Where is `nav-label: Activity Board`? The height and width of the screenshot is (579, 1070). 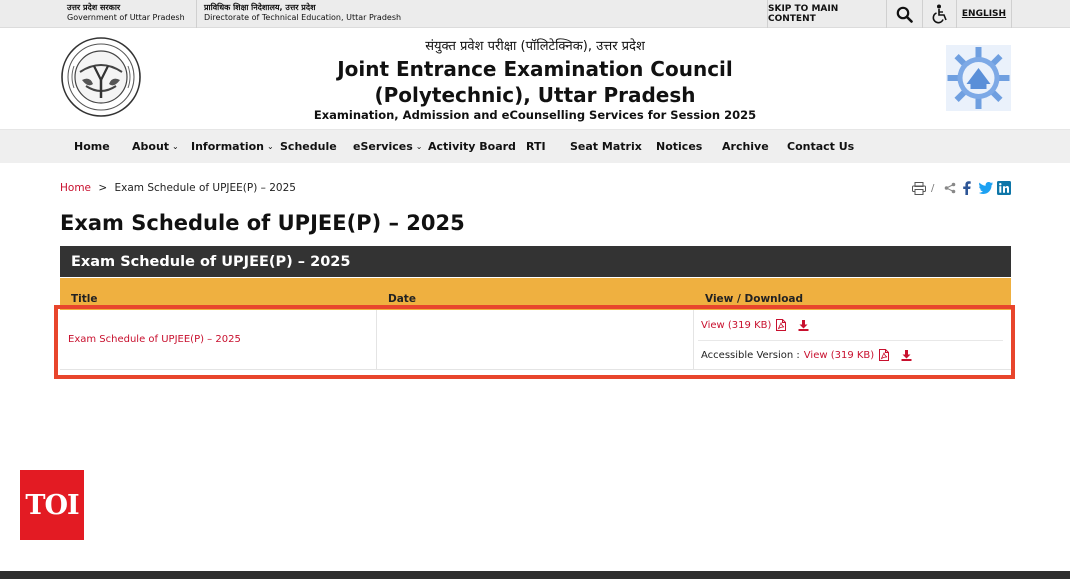 nav-label: Activity Board is located at coordinates (472, 146).